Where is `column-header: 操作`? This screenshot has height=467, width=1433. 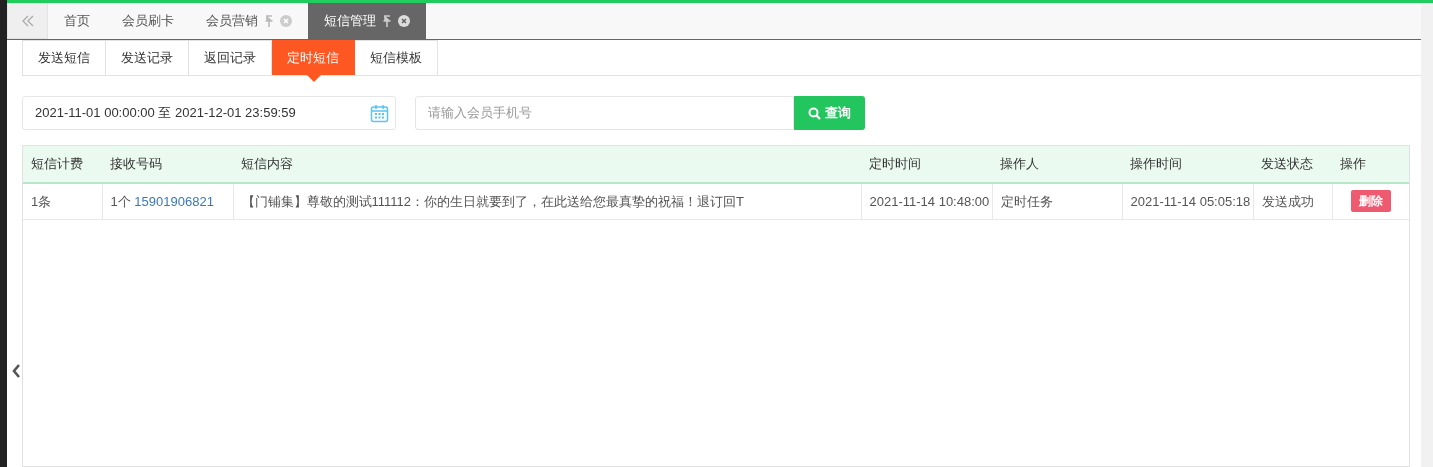 column-header: 操作 is located at coordinates (1370, 164).